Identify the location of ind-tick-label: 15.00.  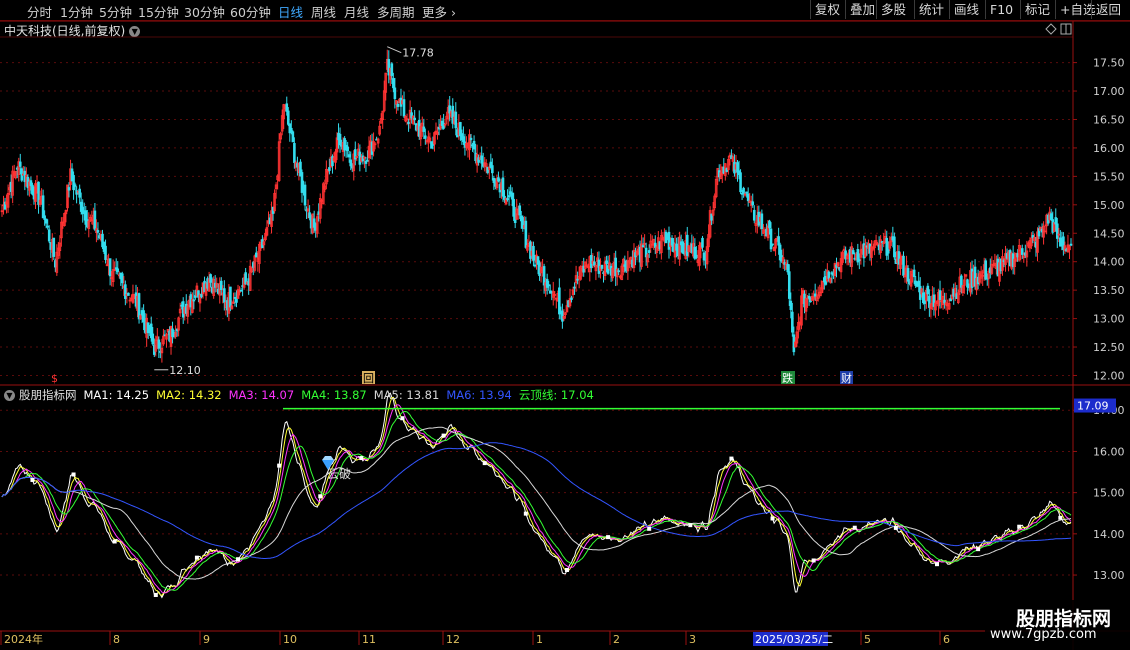
(1109, 493).